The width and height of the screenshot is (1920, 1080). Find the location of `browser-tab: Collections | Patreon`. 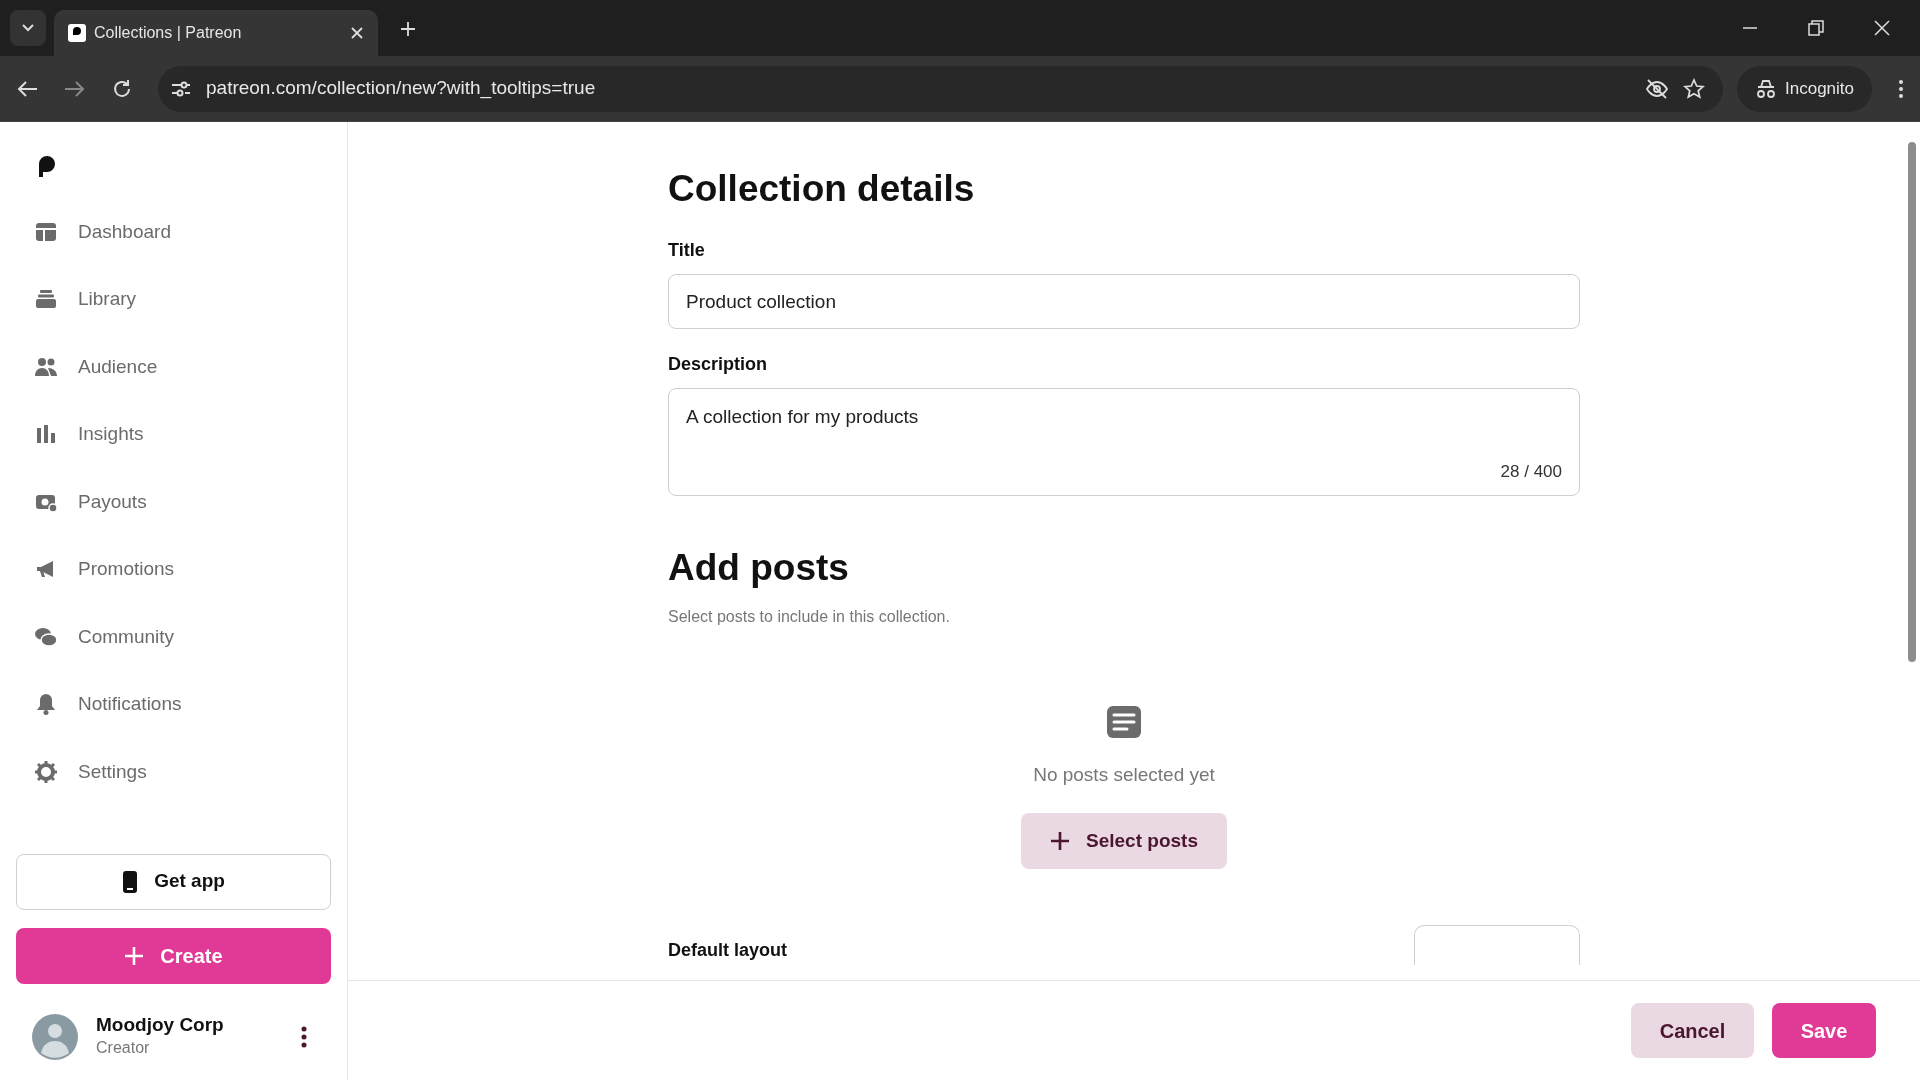

browser-tab: Collections | Patreon is located at coordinates (216, 33).